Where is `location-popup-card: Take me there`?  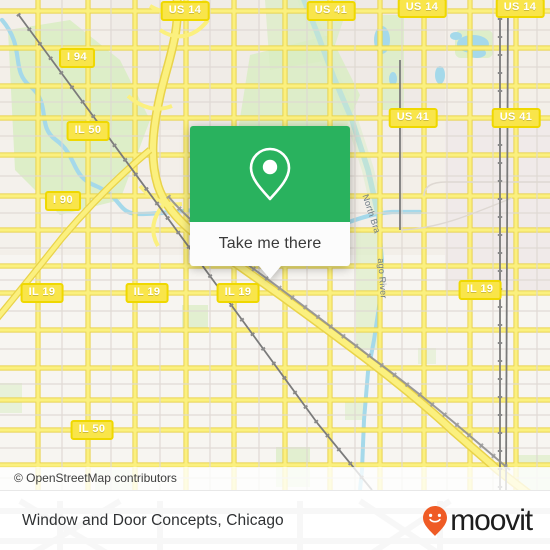 location-popup-card: Take me there is located at coordinates (270, 202).